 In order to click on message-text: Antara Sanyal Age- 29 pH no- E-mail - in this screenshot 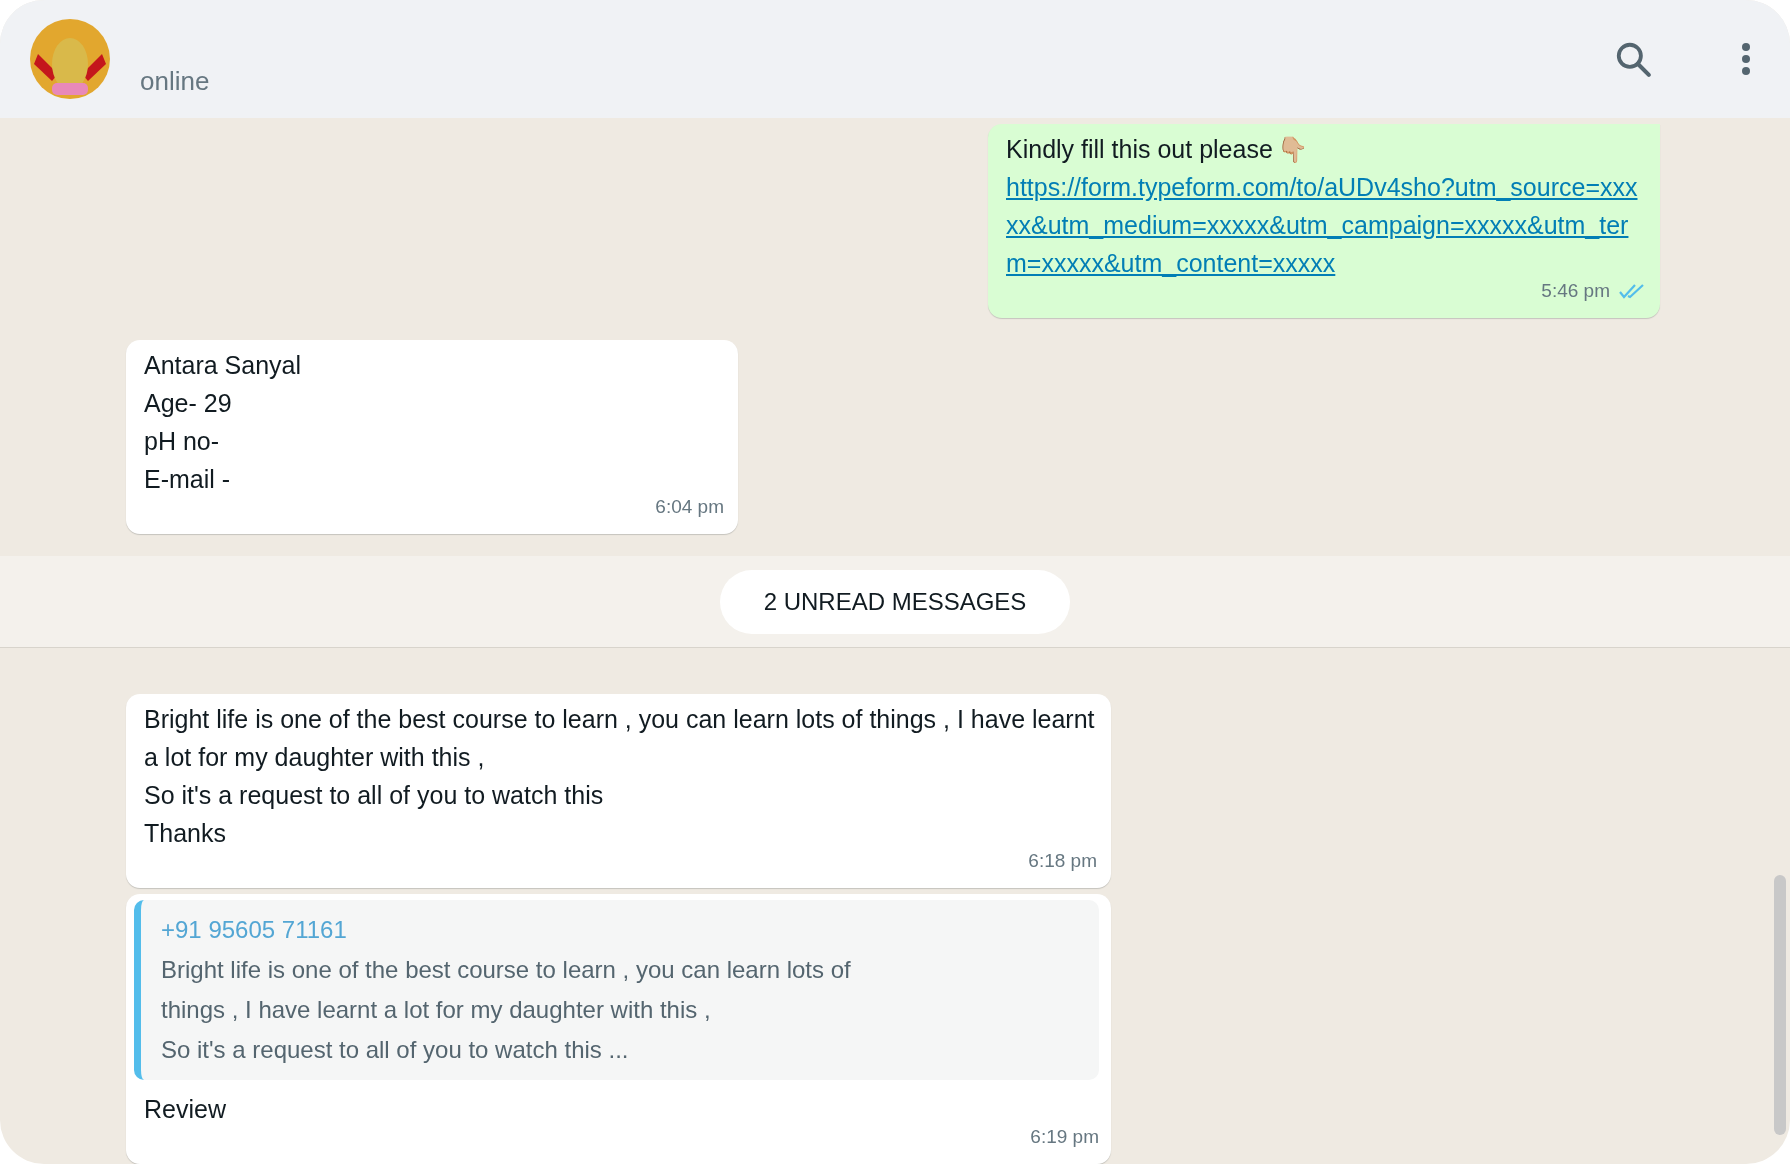, I will do `click(223, 422)`.